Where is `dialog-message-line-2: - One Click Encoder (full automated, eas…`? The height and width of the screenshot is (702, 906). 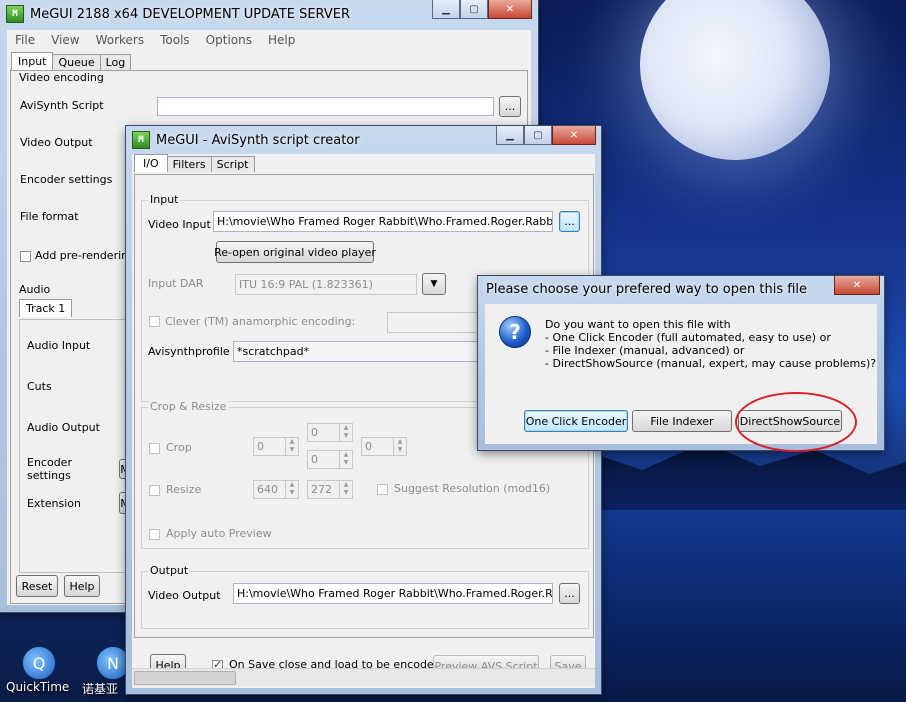
dialog-message-line-2: - One Click Encoder (full automated, eas… is located at coordinates (688, 337).